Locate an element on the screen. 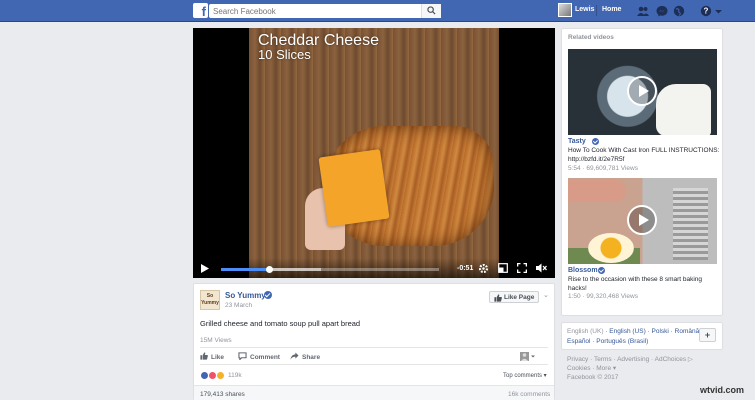 The width and height of the screenshot is (755, 400). profile-avatar-icon is located at coordinates (527, 356).